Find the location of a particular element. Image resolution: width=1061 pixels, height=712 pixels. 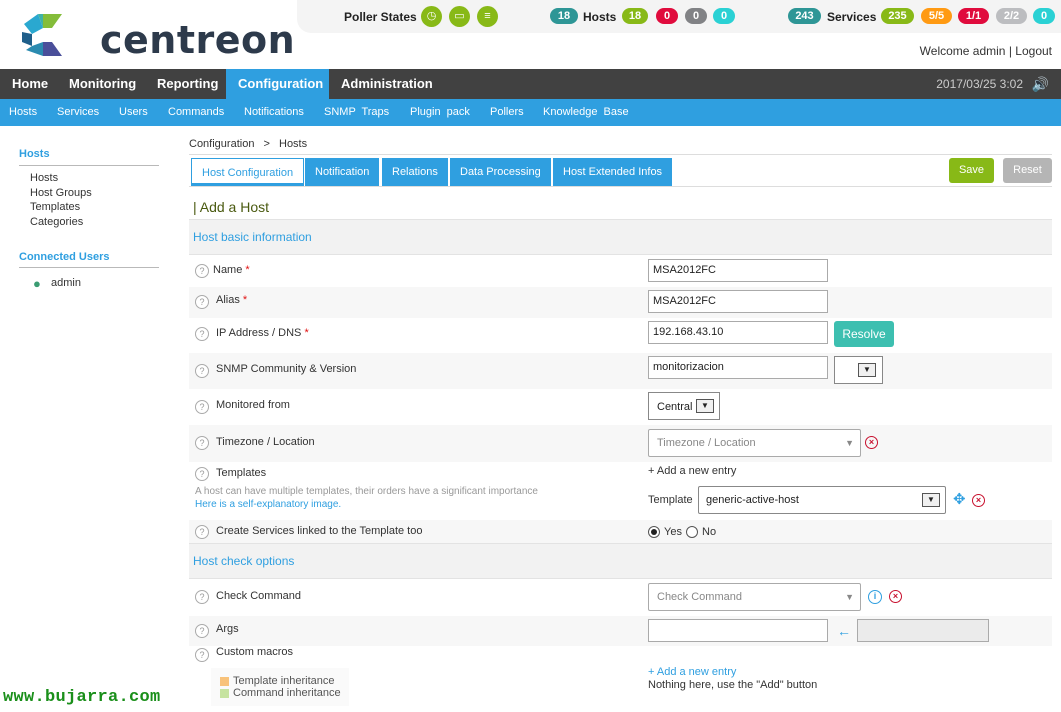

services-total-badge: 243 is located at coordinates (804, 16).